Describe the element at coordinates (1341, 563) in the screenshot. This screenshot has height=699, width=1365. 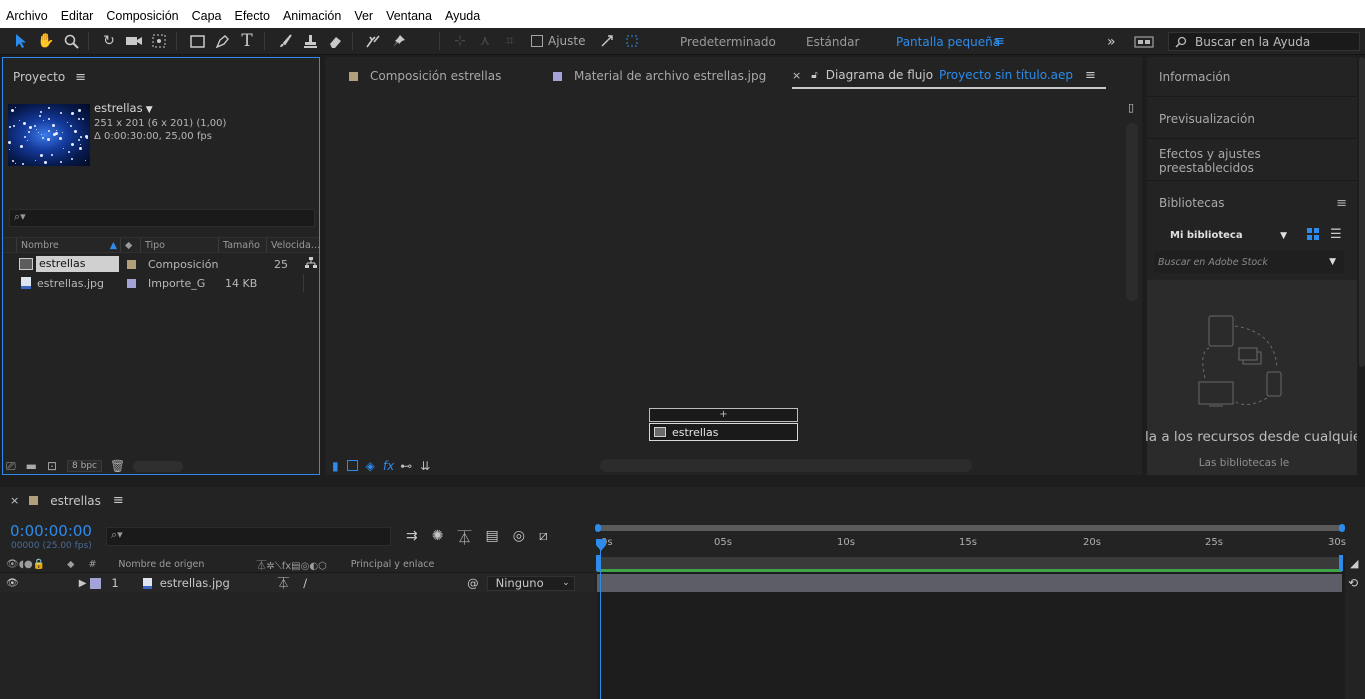
I see `out-point-handle` at that location.